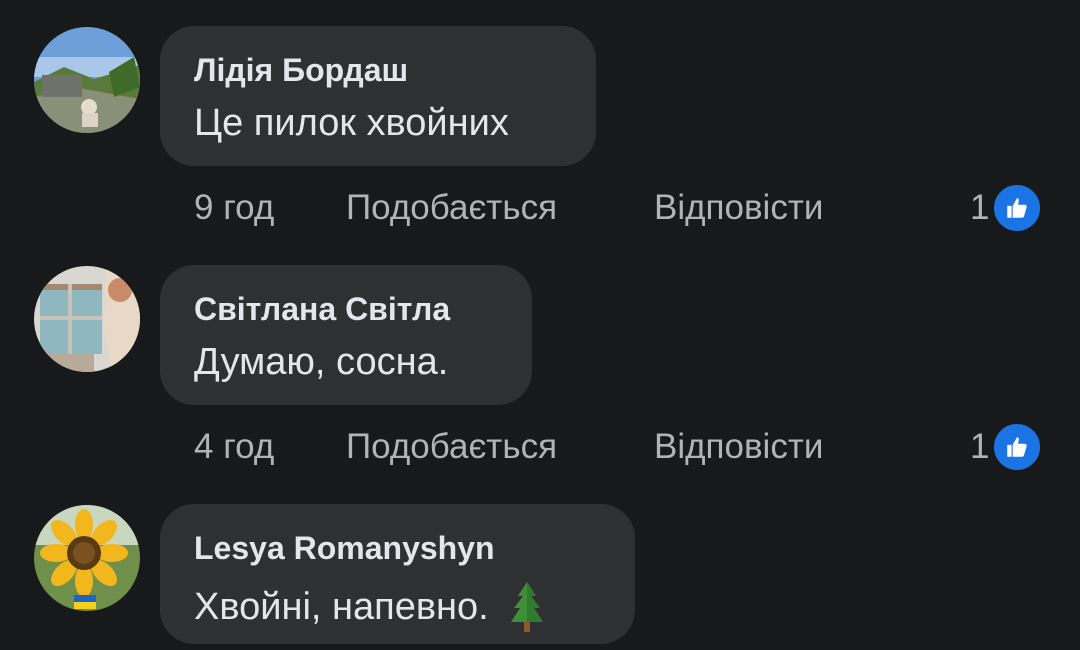  I want to click on window-photo-icon, so click(87, 319).